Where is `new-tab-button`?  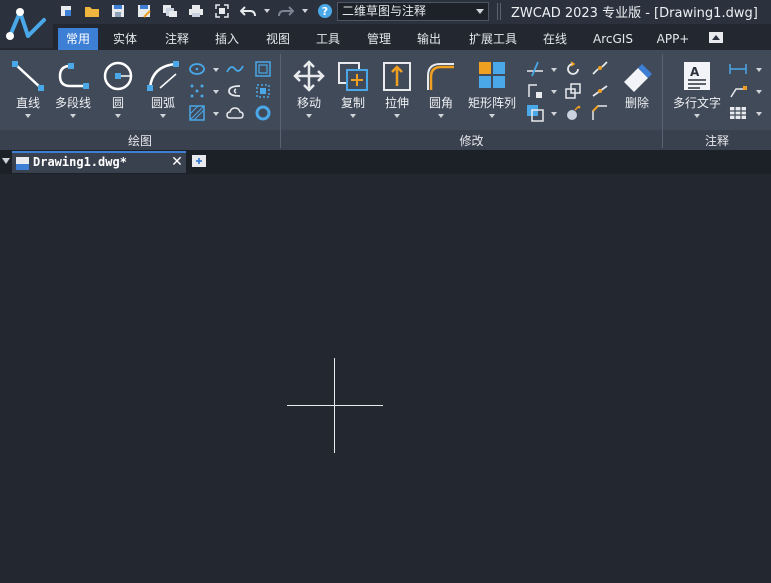 new-tab-button is located at coordinates (200, 161).